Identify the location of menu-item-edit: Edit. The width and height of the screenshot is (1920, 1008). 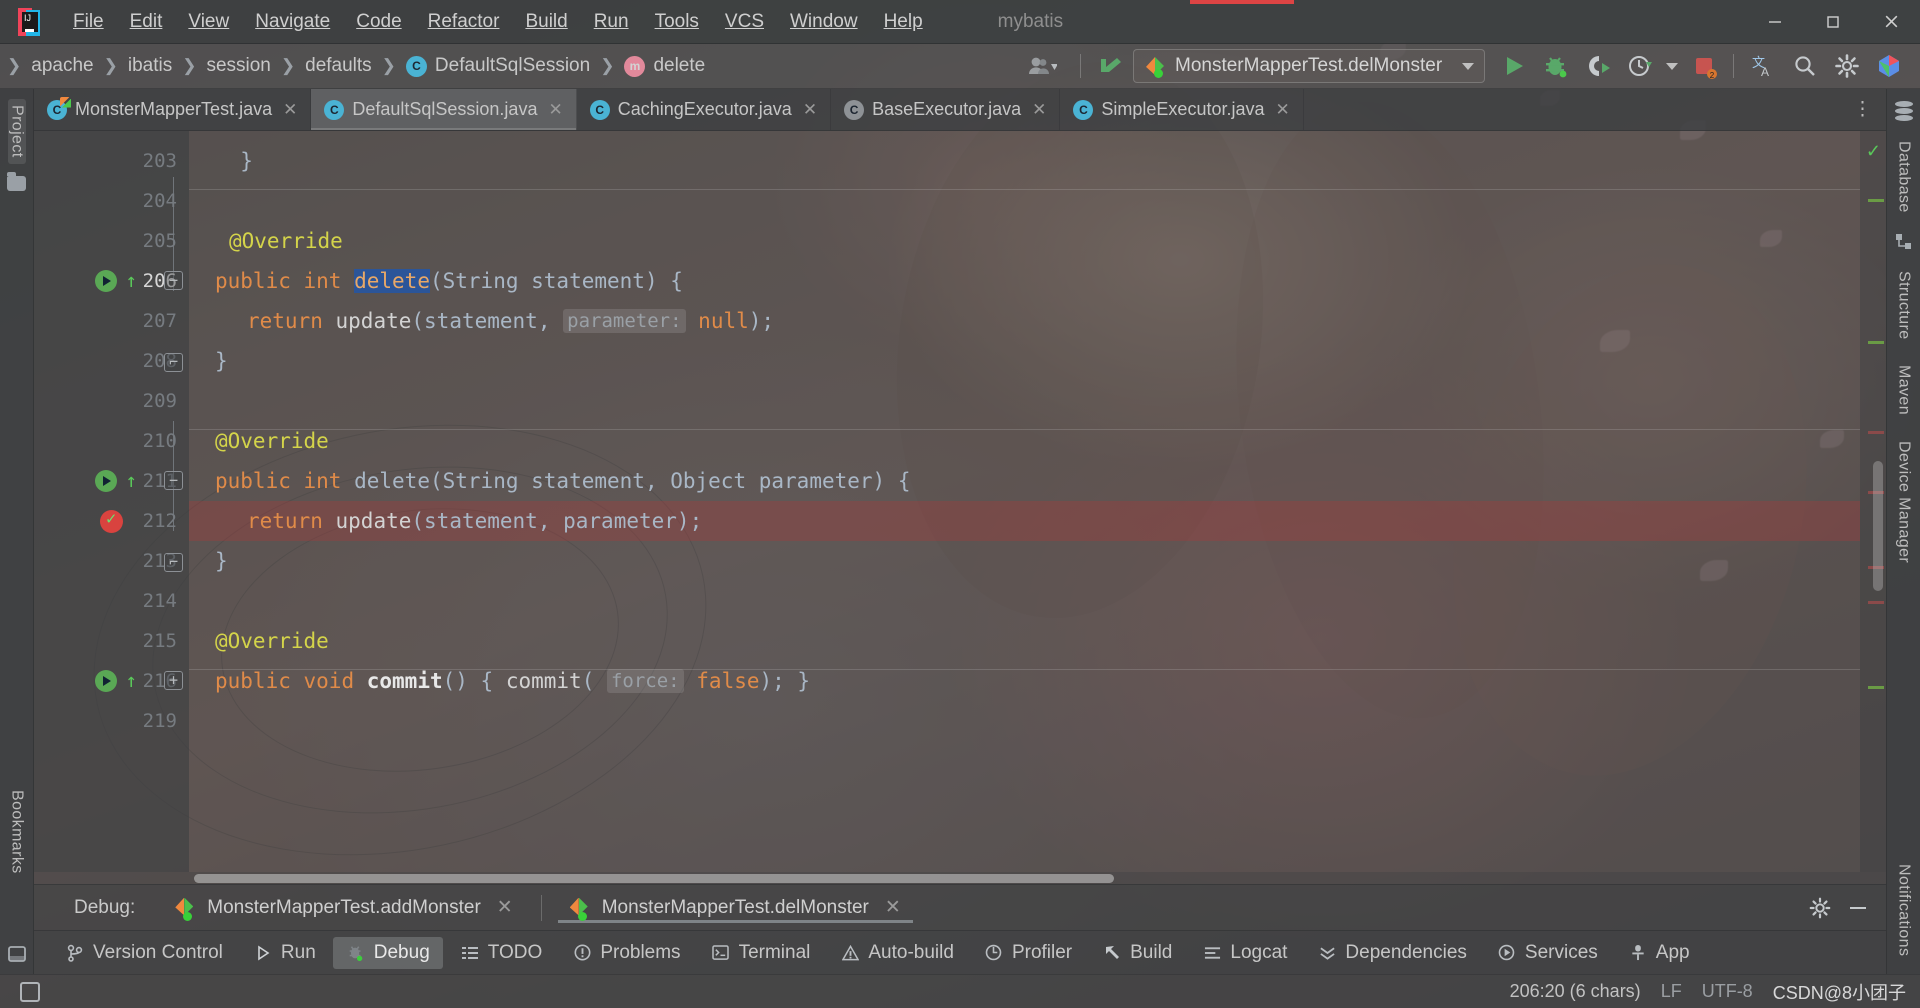
(146, 22).